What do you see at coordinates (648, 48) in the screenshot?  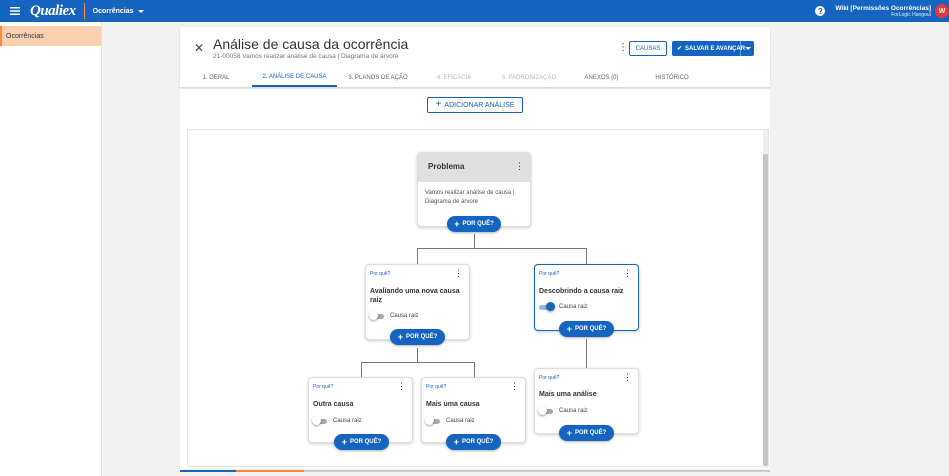 I see `causas-button: CAUSAS` at bounding box center [648, 48].